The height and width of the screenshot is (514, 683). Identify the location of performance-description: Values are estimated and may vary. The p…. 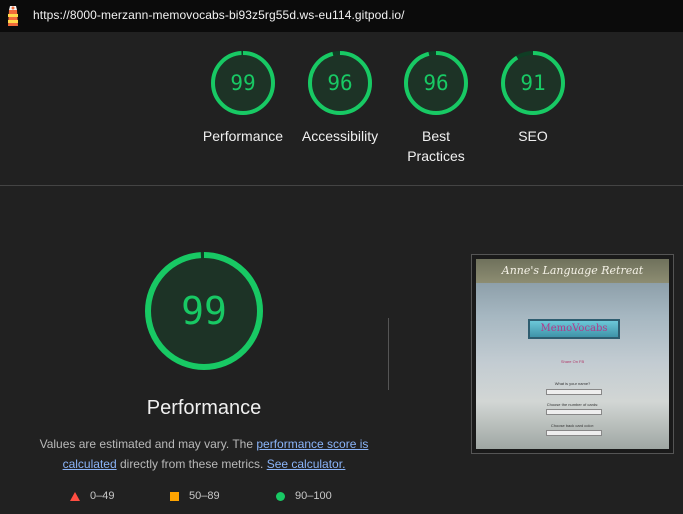
(204, 454).